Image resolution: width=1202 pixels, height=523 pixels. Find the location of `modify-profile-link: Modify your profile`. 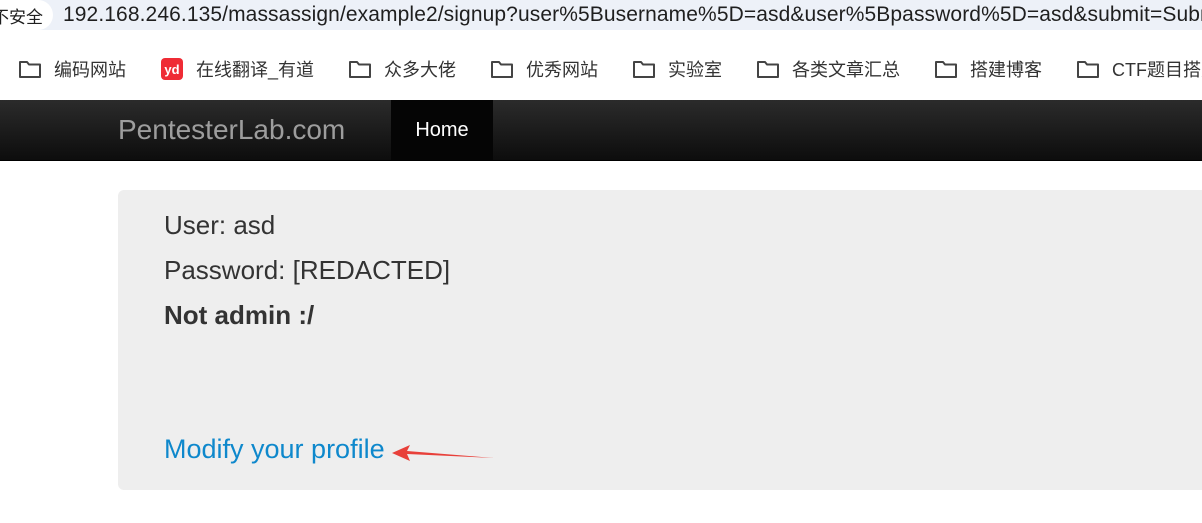

modify-profile-link: Modify your profile is located at coordinates (274, 449).